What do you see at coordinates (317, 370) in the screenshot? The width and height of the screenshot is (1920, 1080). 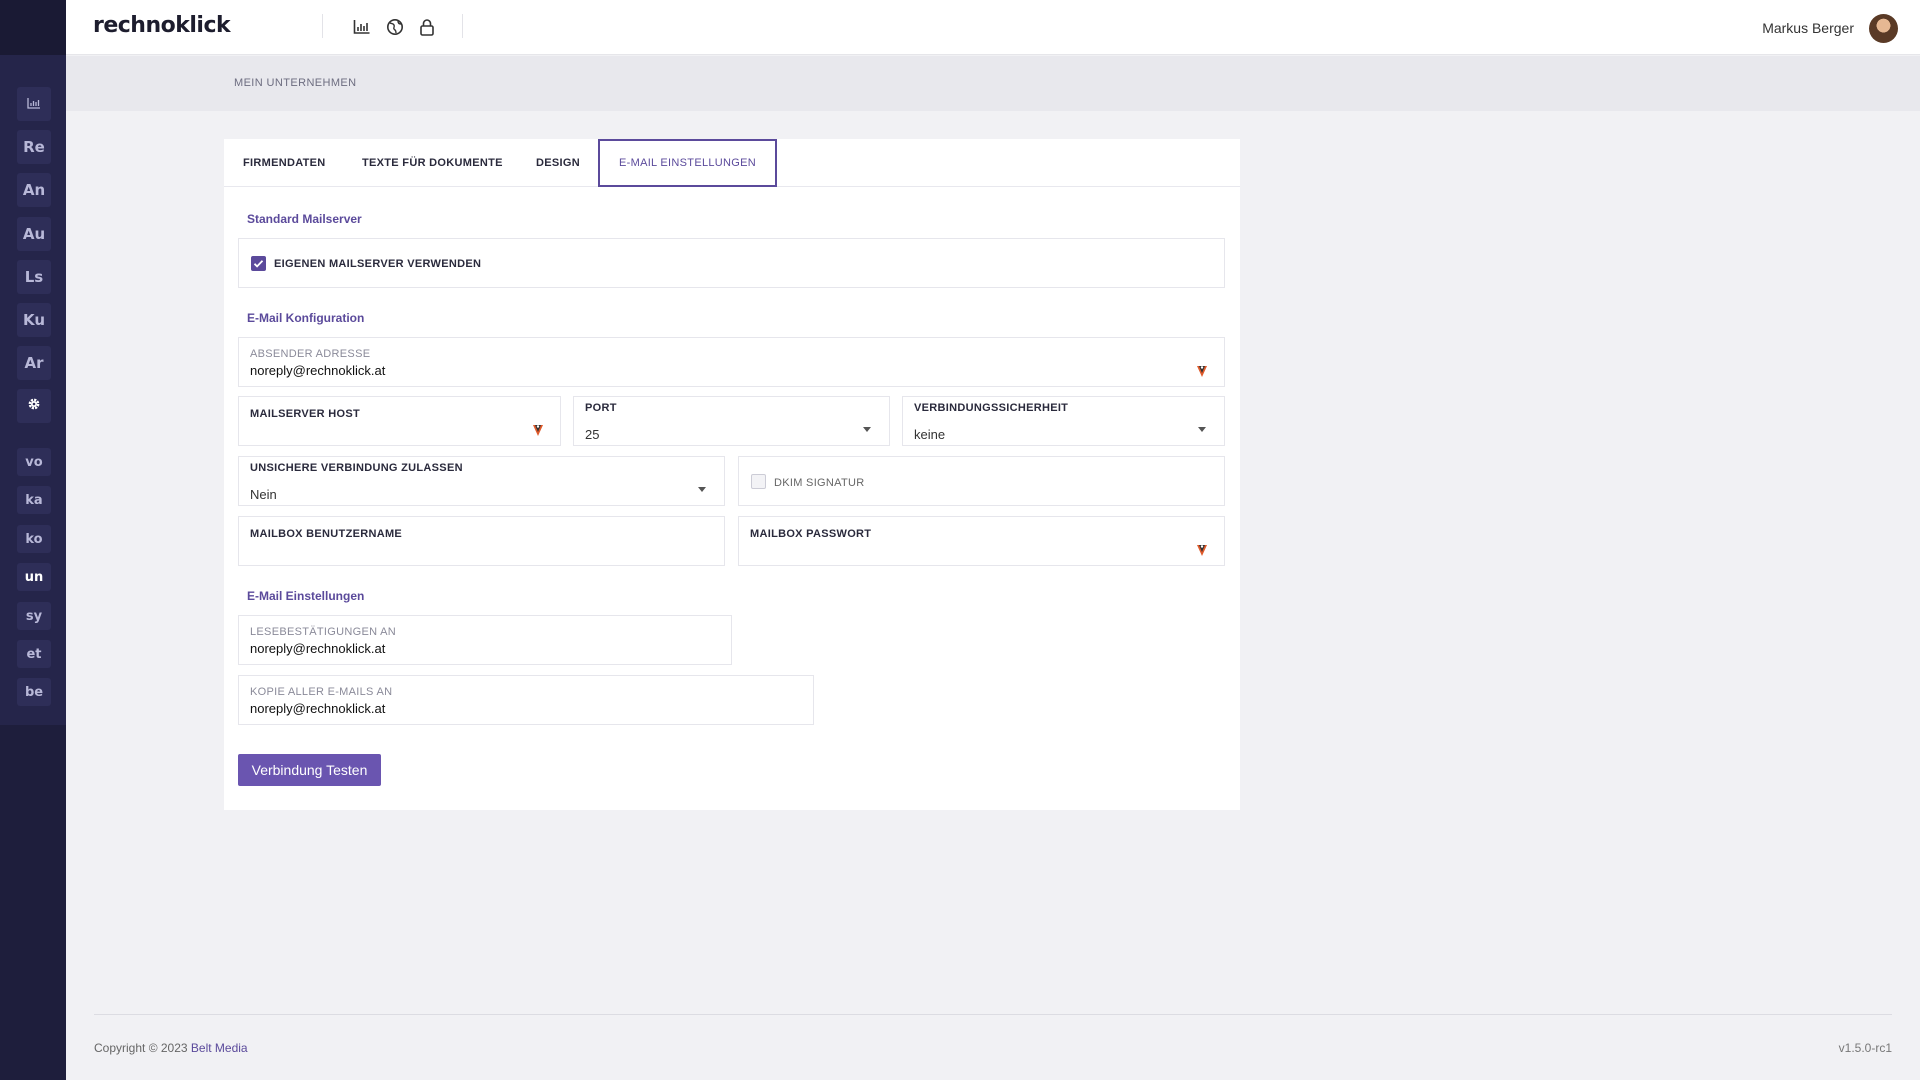 I see `sender-address-value: noreply@rechnoklick.at` at bounding box center [317, 370].